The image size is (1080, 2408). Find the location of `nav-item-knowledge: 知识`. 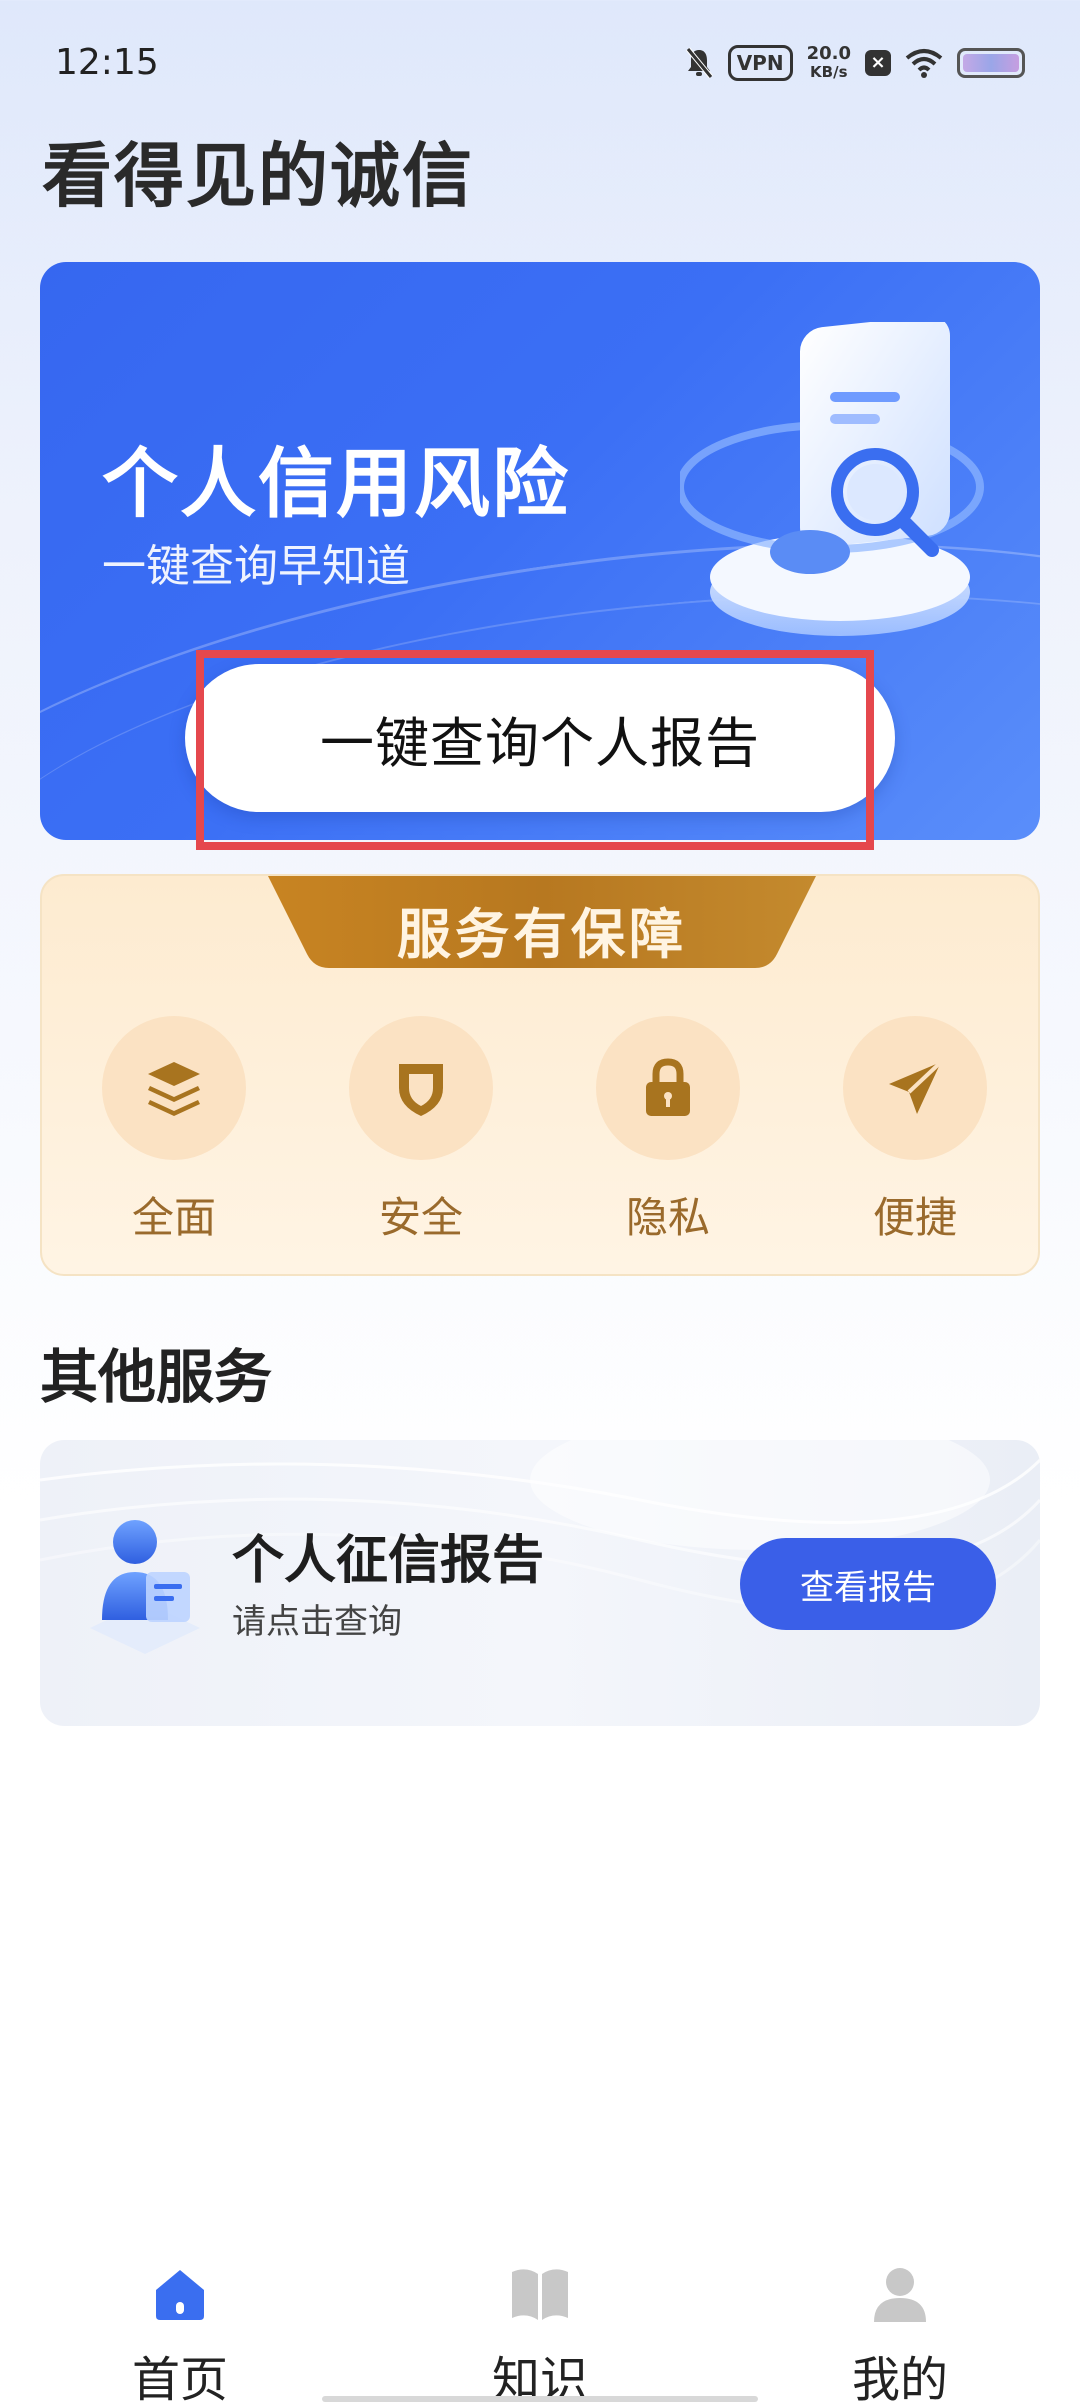

nav-item-knowledge: 知识 is located at coordinates (540, 2335).